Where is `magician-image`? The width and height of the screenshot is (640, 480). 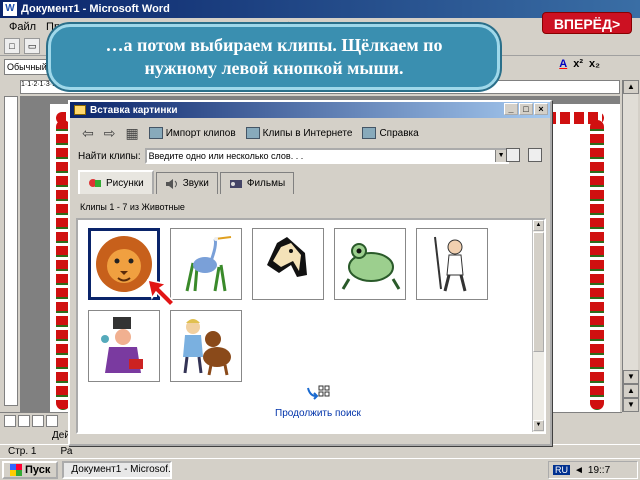 magician-image is located at coordinates (122, 345).